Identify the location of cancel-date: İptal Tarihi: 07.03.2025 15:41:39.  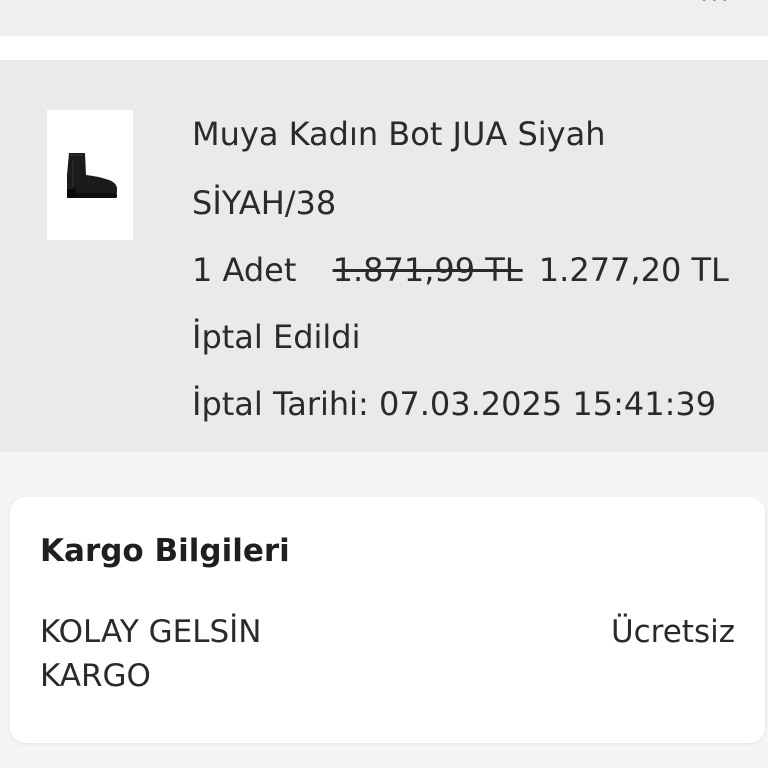
(454, 404).